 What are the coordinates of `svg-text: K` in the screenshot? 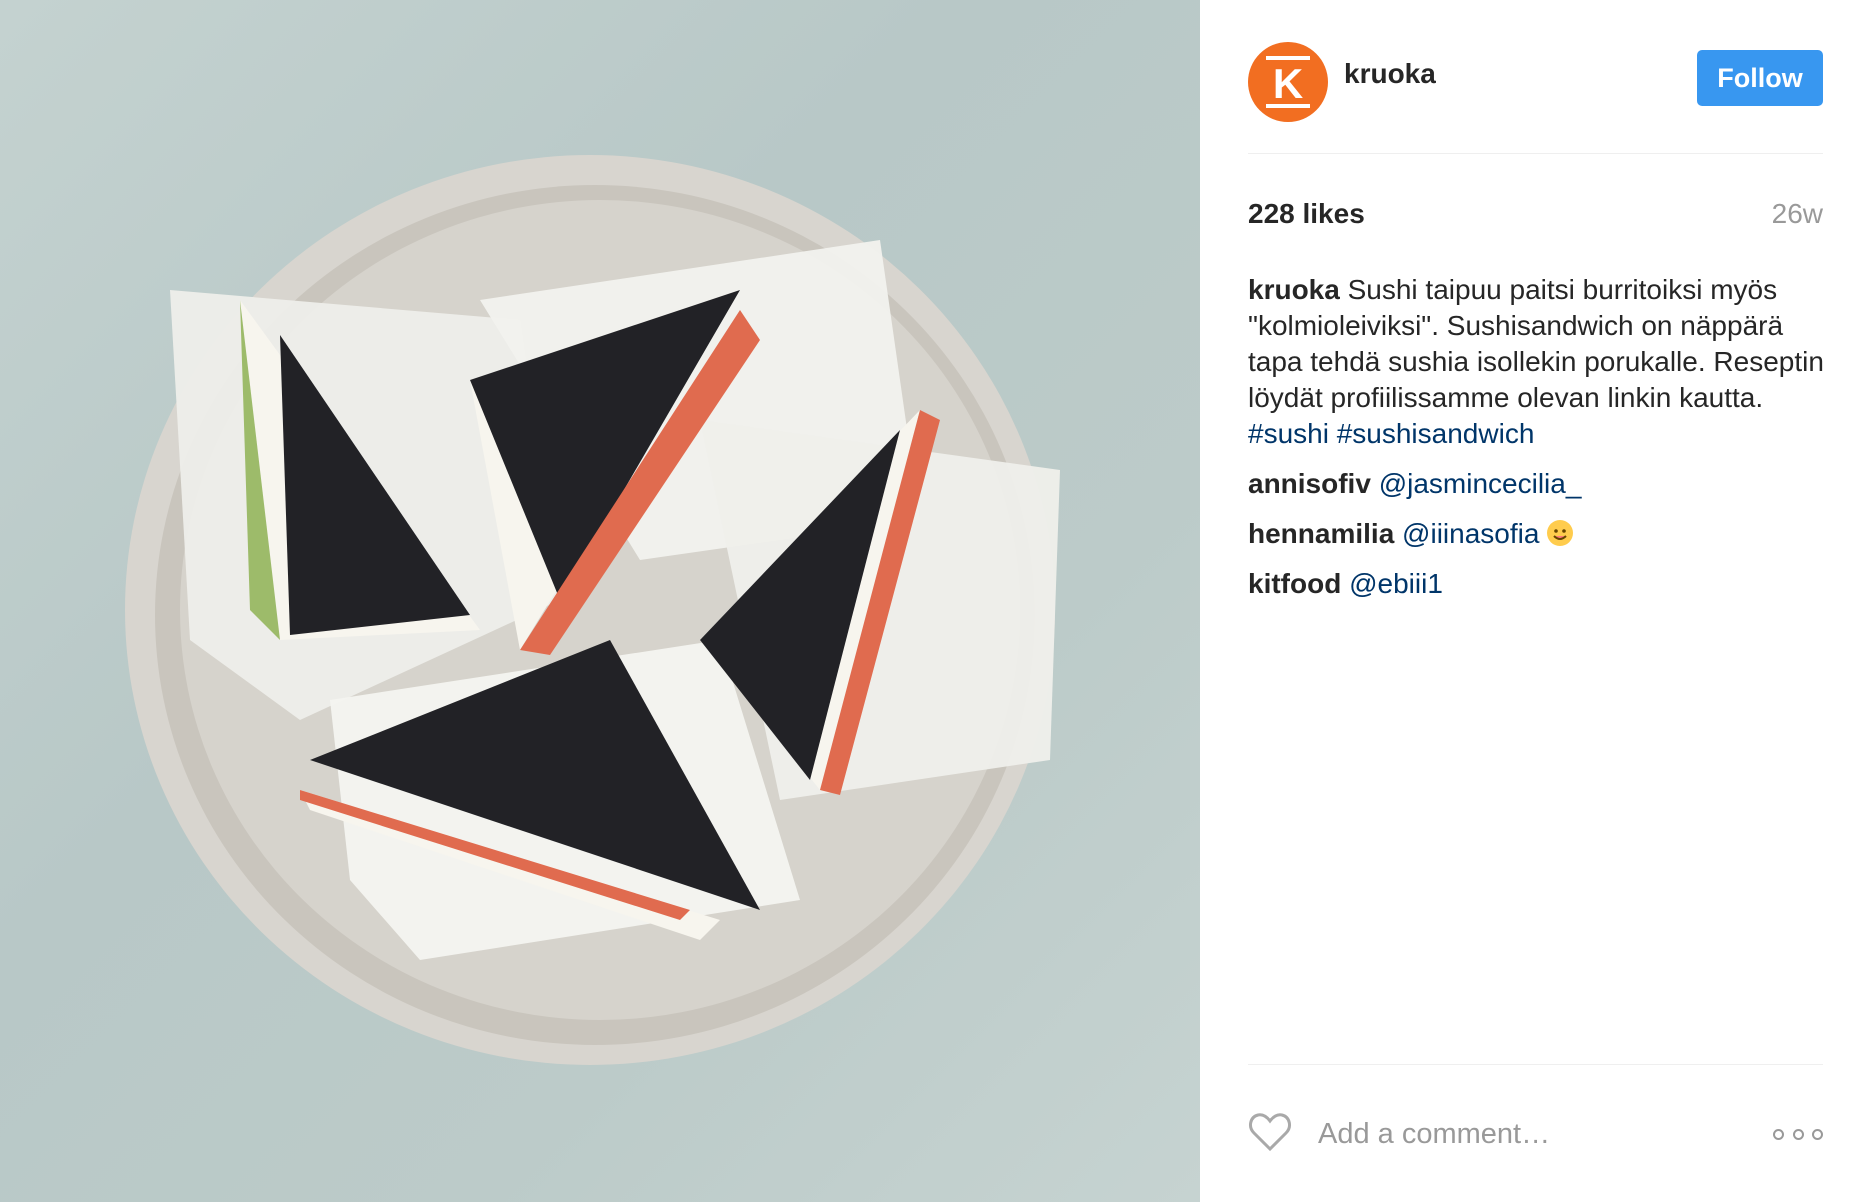 It's located at (1288, 83).